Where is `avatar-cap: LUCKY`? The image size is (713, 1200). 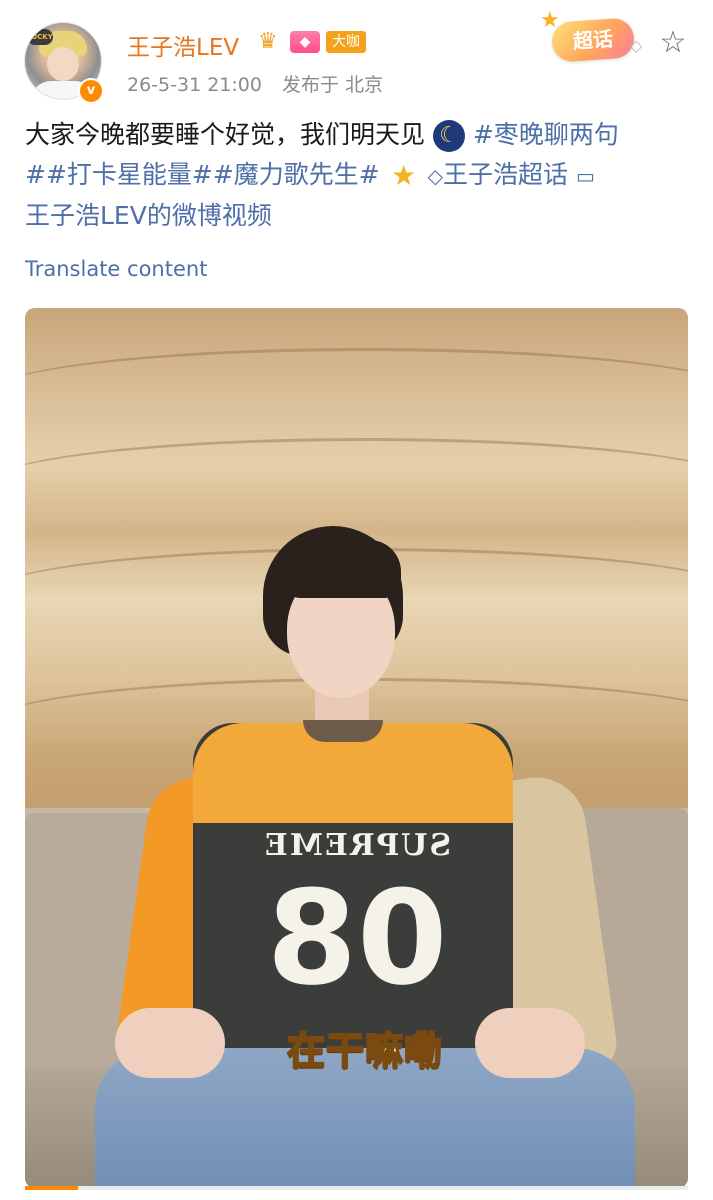 avatar-cap: LUCKY is located at coordinates (40, 37).